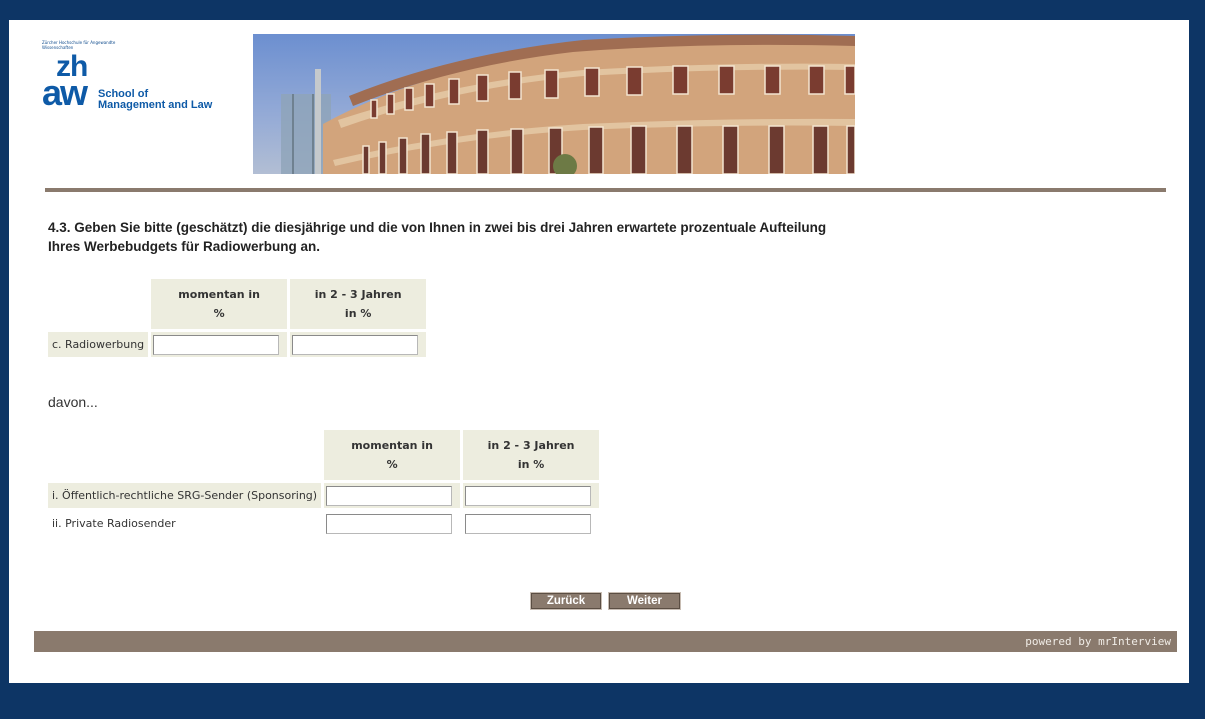 Image resolution: width=1205 pixels, height=719 pixels. I want to click on header-divider, so click(605, 190).